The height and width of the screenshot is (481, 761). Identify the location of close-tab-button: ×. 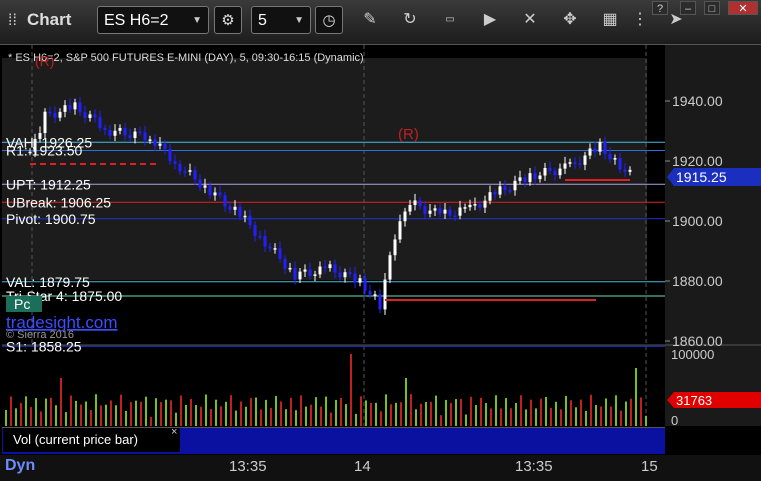
(174, 432).